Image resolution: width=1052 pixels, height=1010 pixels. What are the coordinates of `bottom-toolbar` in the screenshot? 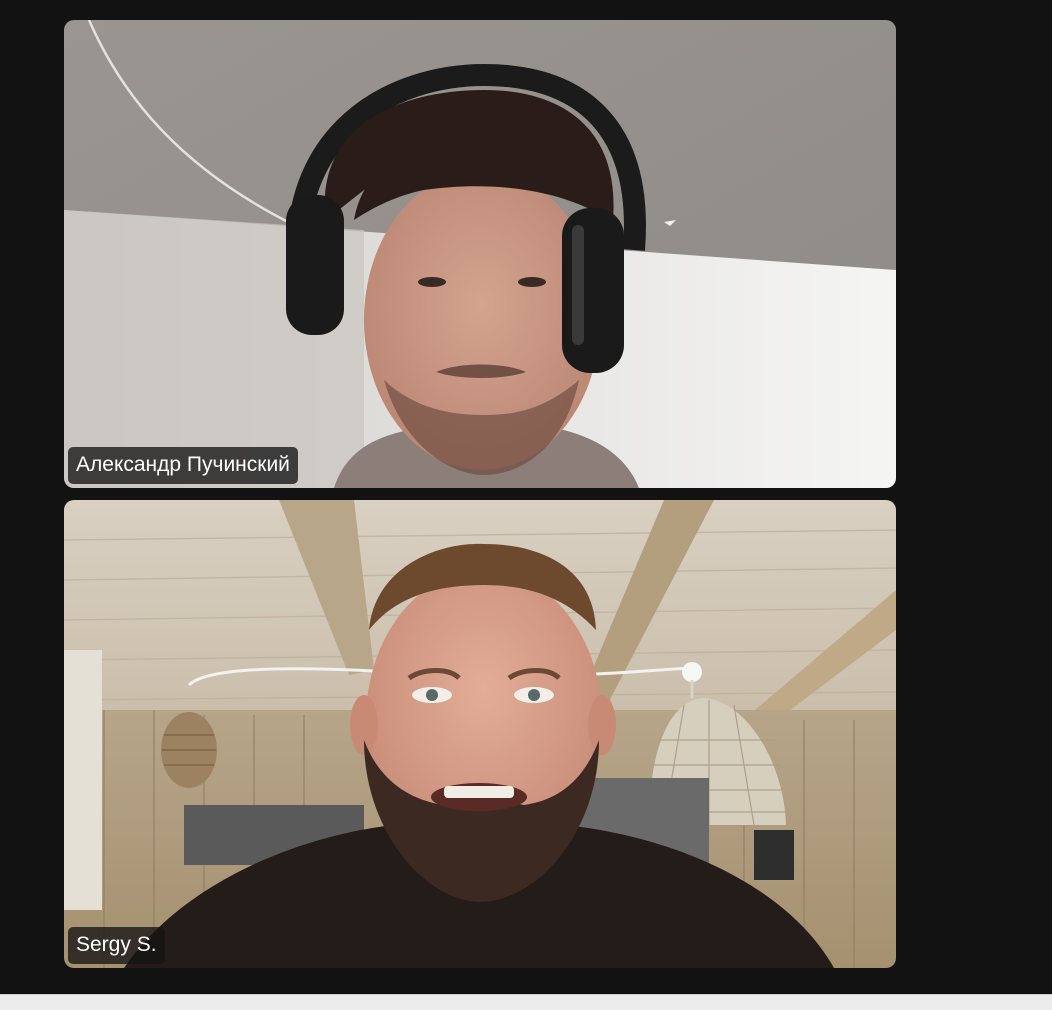 It's located at (526, 1002).